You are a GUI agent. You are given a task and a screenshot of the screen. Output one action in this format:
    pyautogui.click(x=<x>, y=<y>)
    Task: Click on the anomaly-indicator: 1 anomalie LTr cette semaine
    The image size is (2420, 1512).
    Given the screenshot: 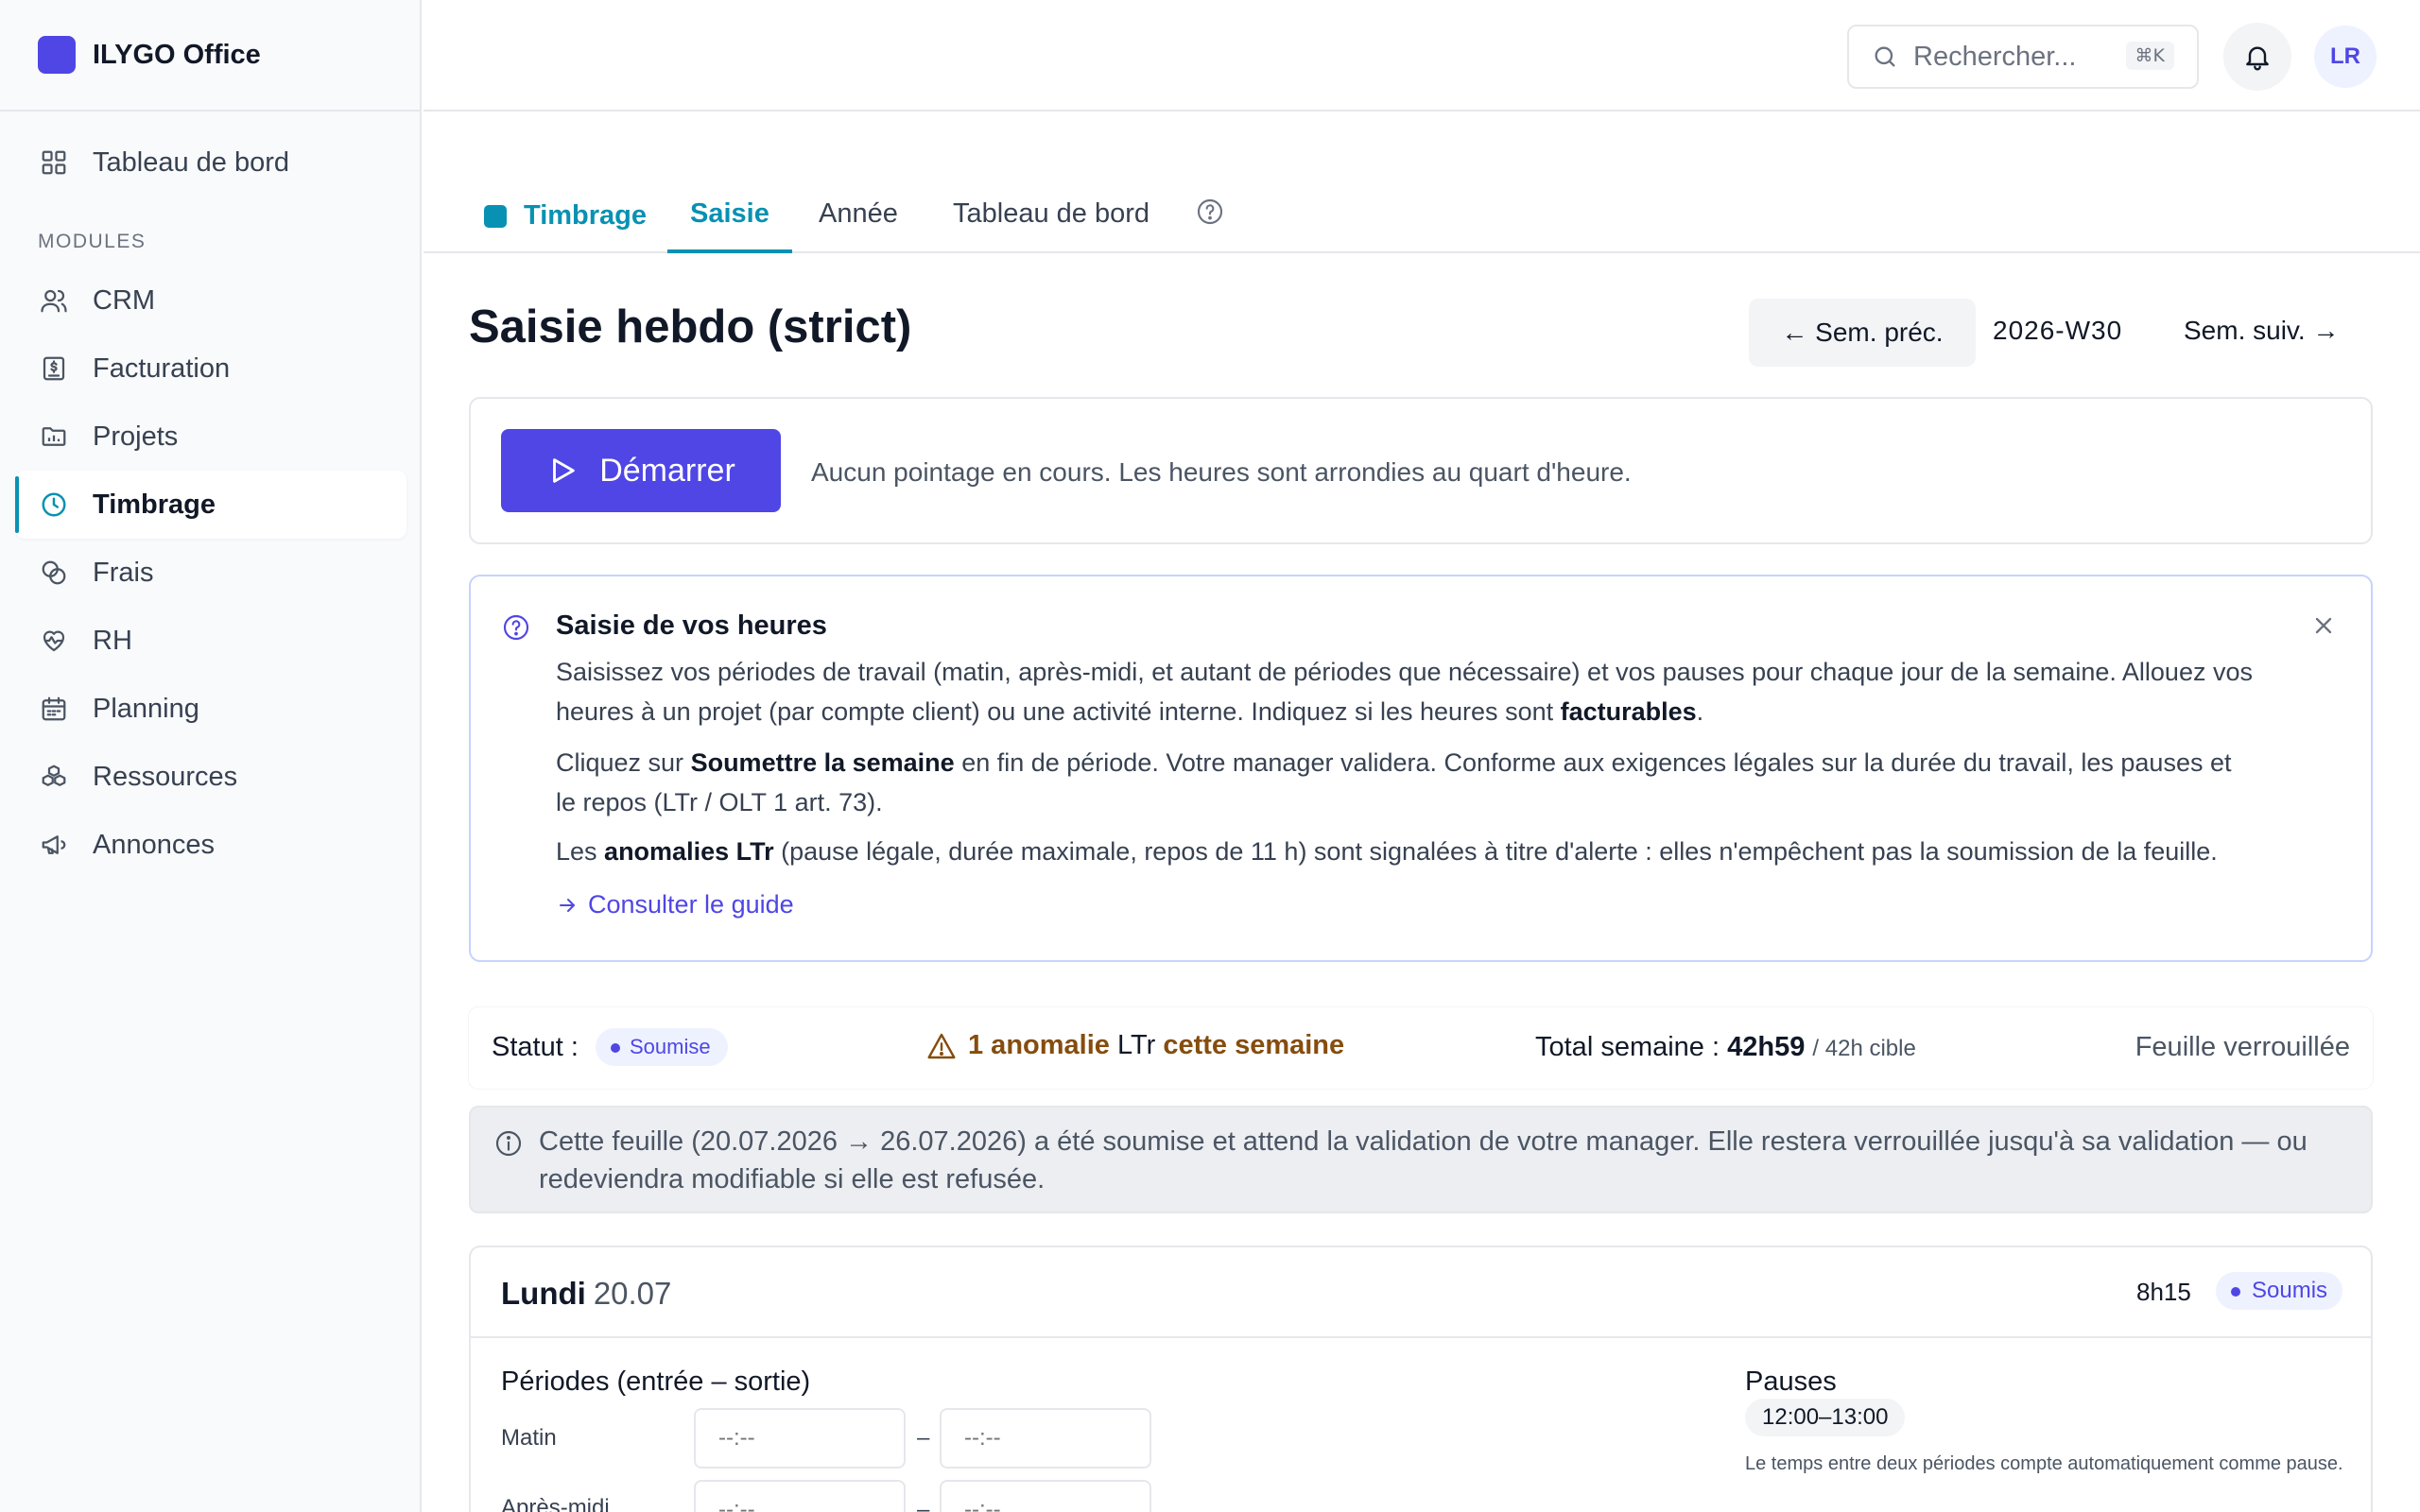 What is the action you would take?
    pyautogui.click(x=1135, y=1045)
    